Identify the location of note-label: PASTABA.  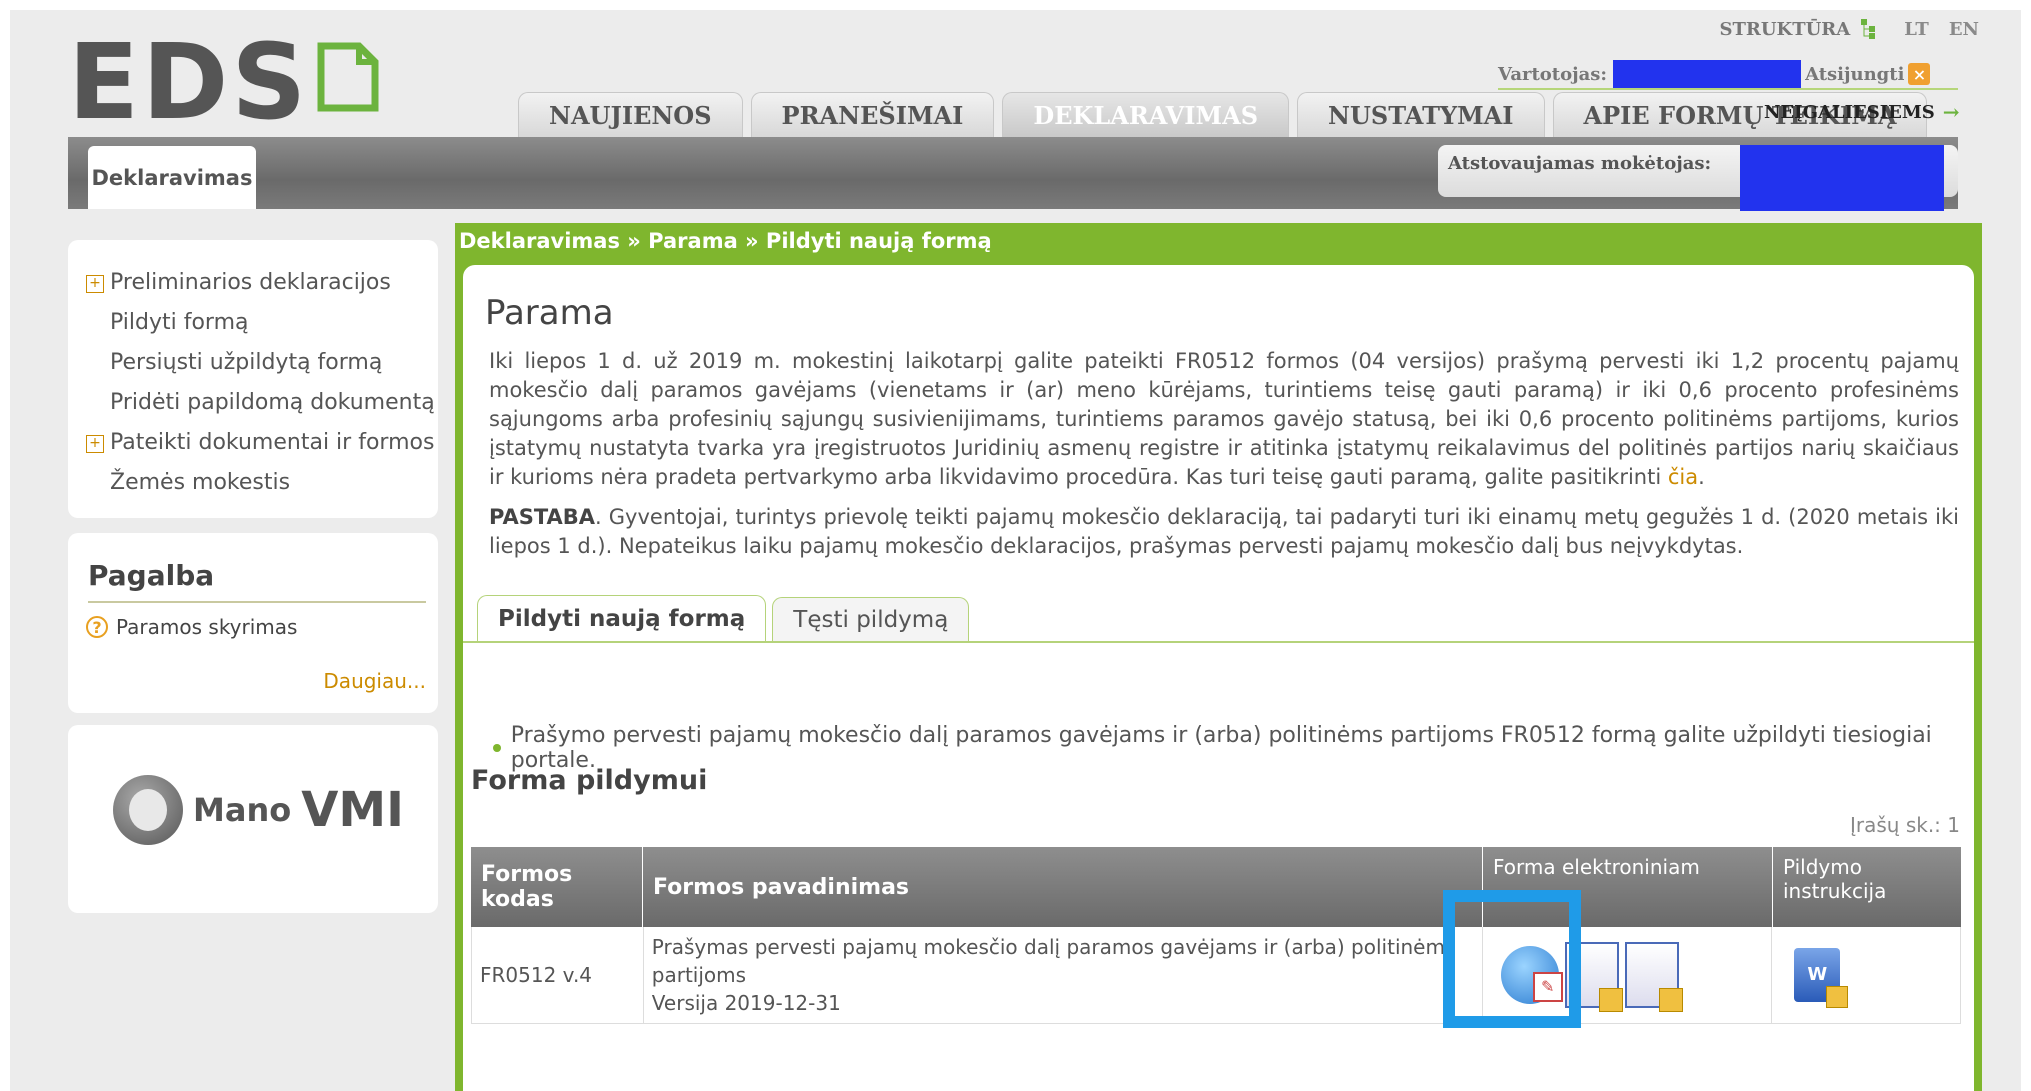
(542, 517).